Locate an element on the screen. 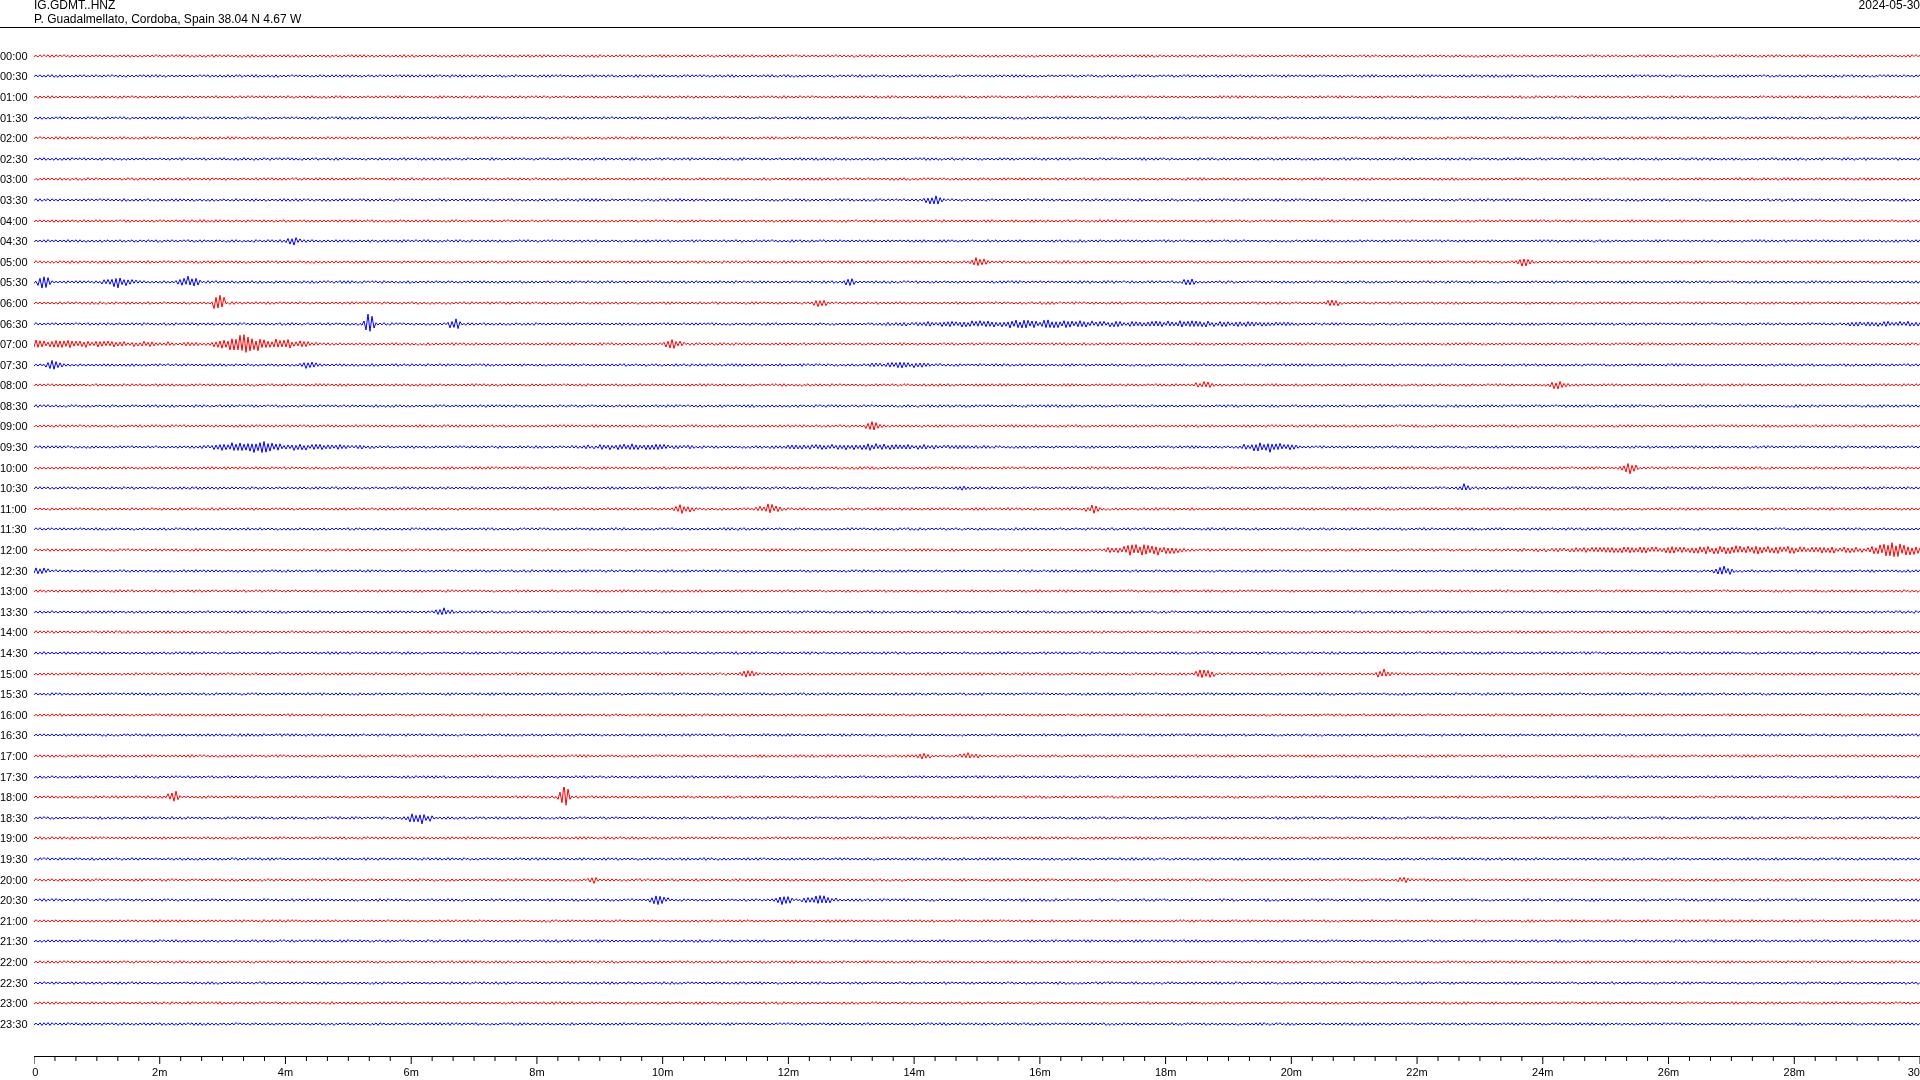  time-label: 03:30 is located at coordinates (14, 199).